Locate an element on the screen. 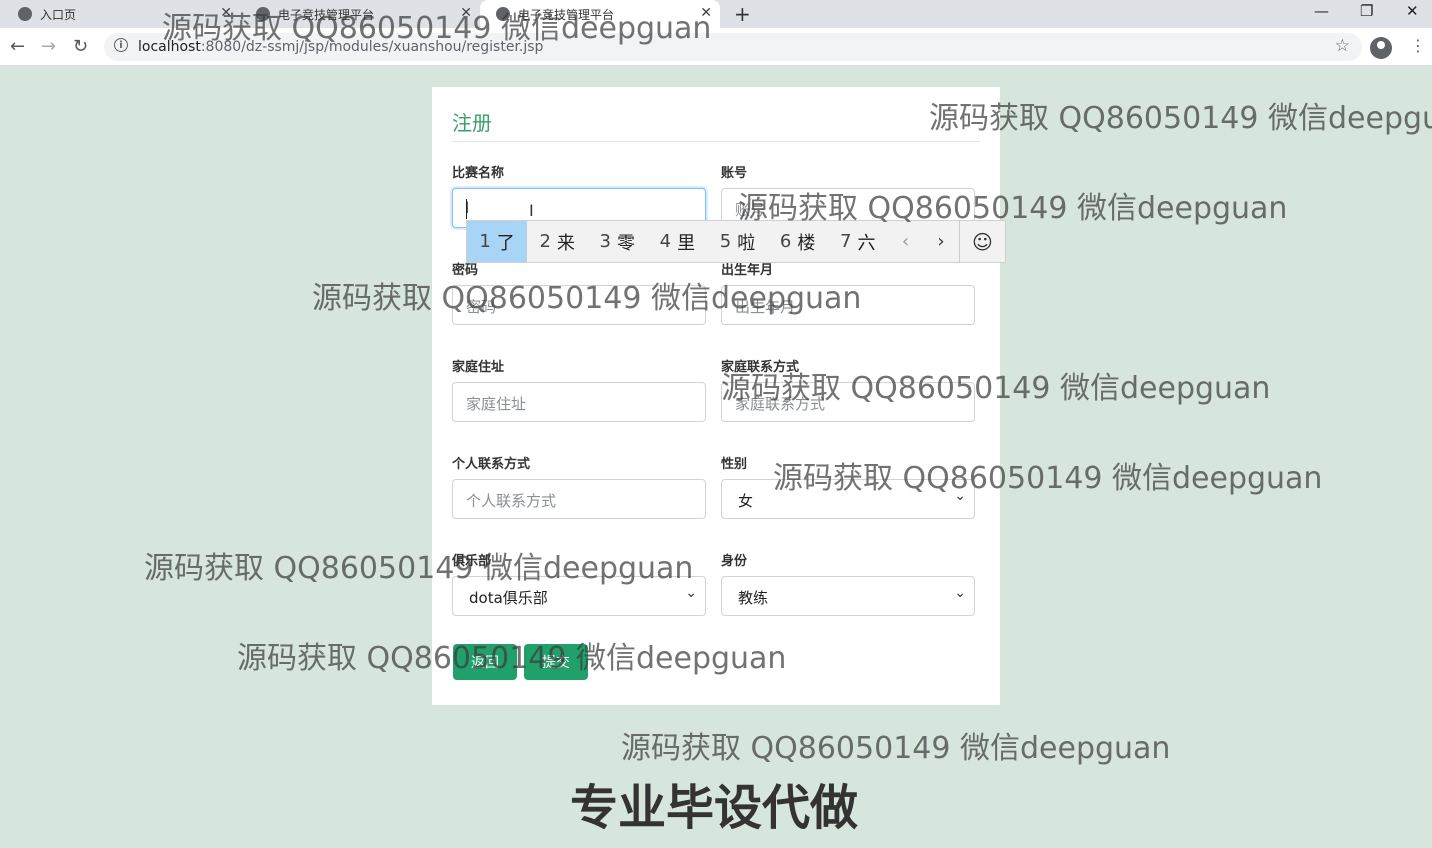 The width and height of the screenshot is (1432, 848). tab-esports-2: 电子竞技管理平台 ✕ is located at coordinates (600, 14).